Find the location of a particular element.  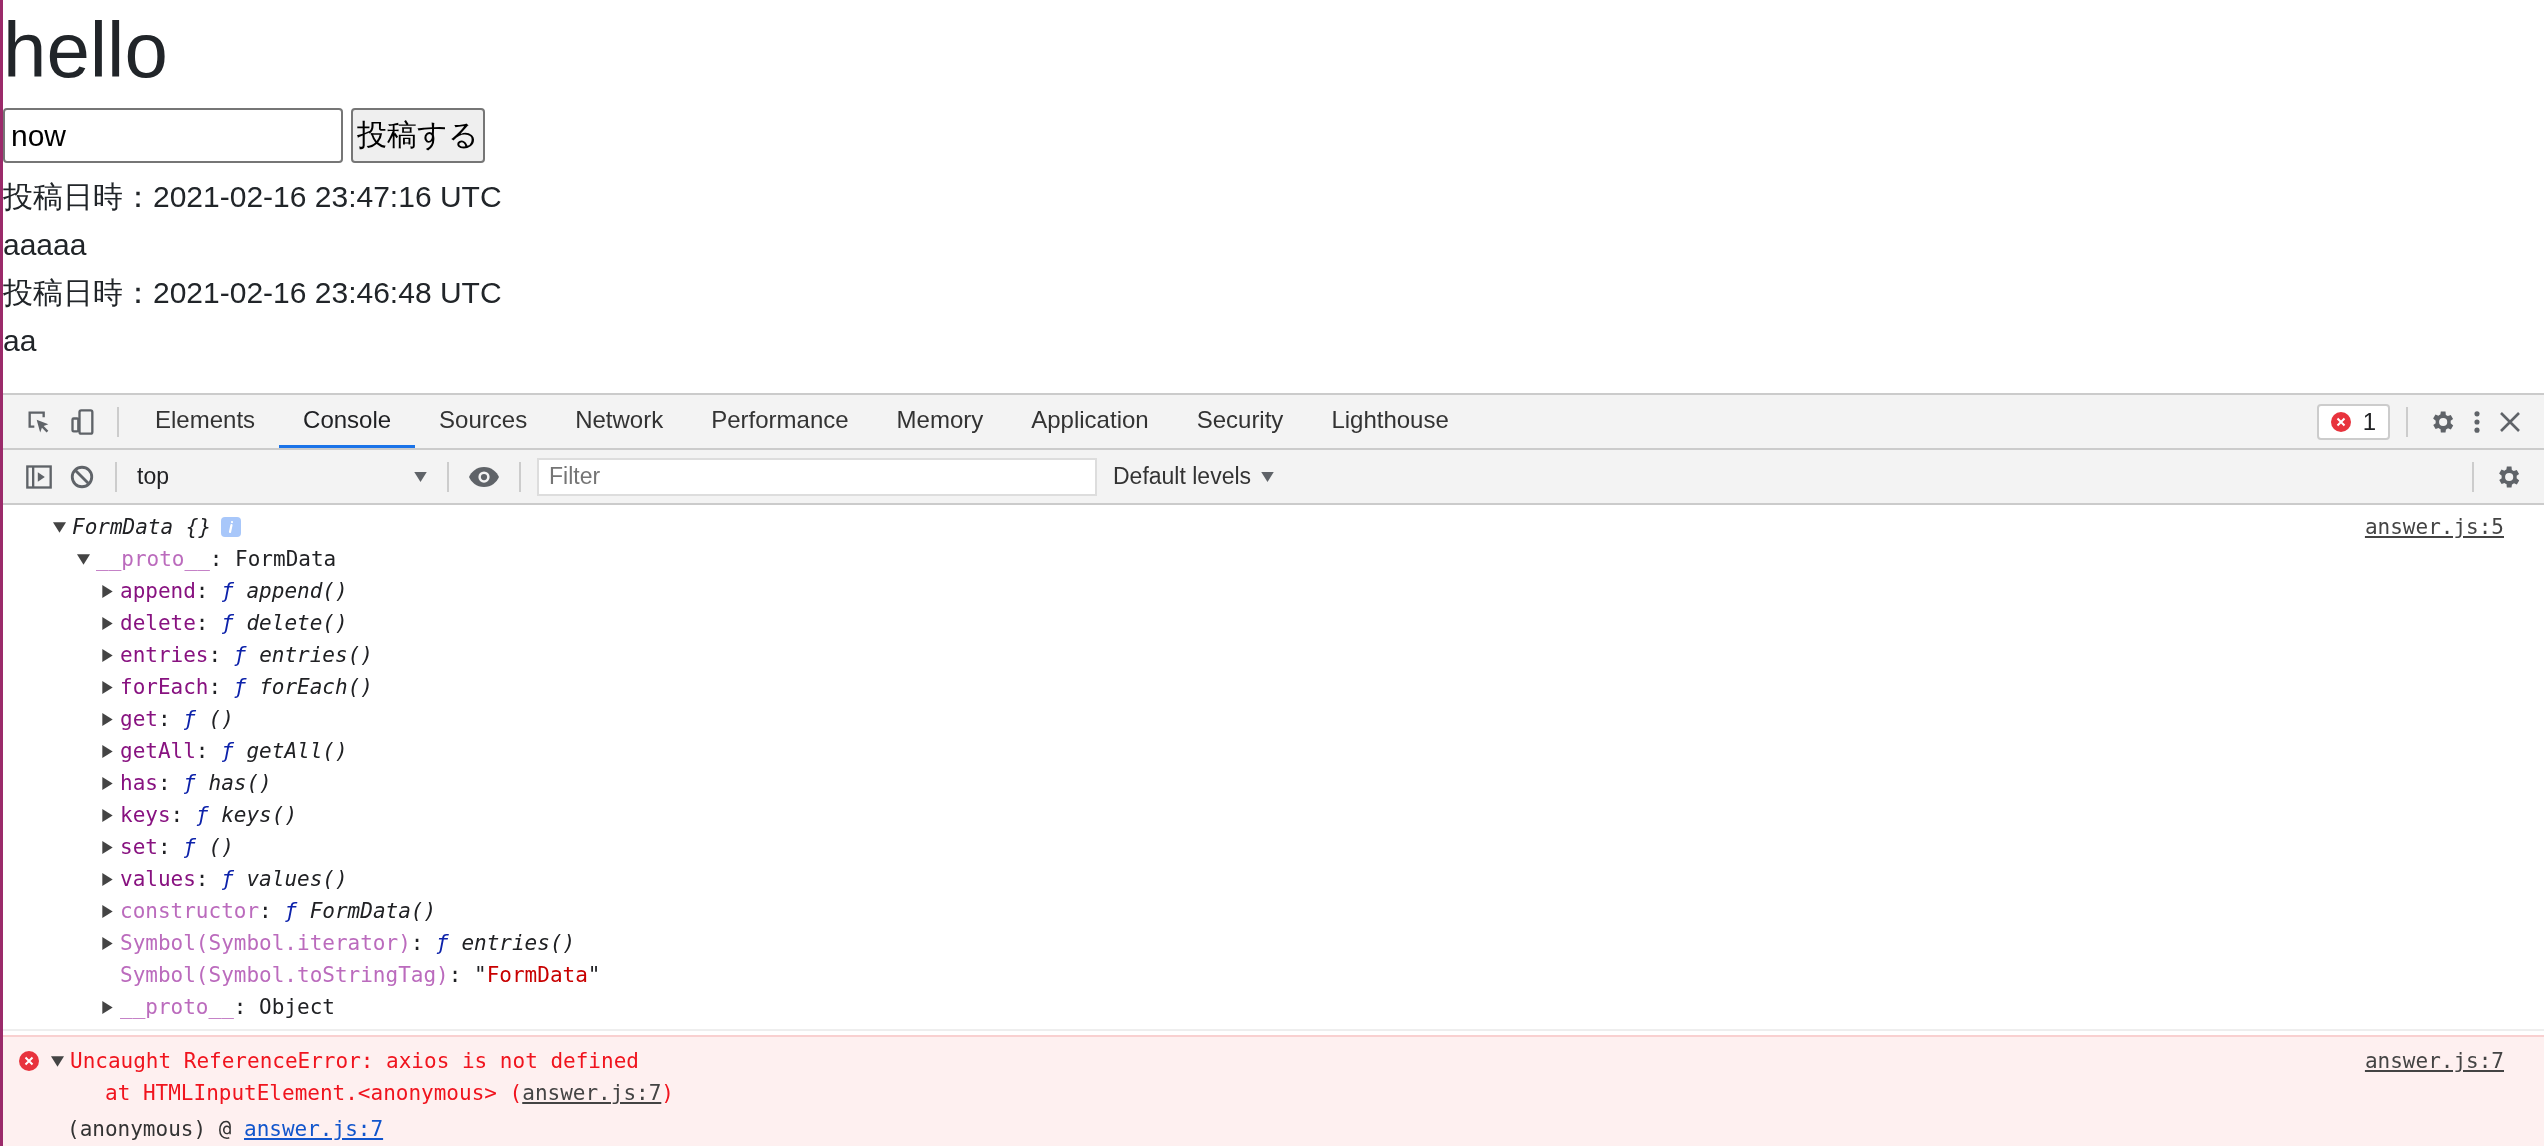

property-entry: keys: ƒ keys() is located at coordinates (209, 815).